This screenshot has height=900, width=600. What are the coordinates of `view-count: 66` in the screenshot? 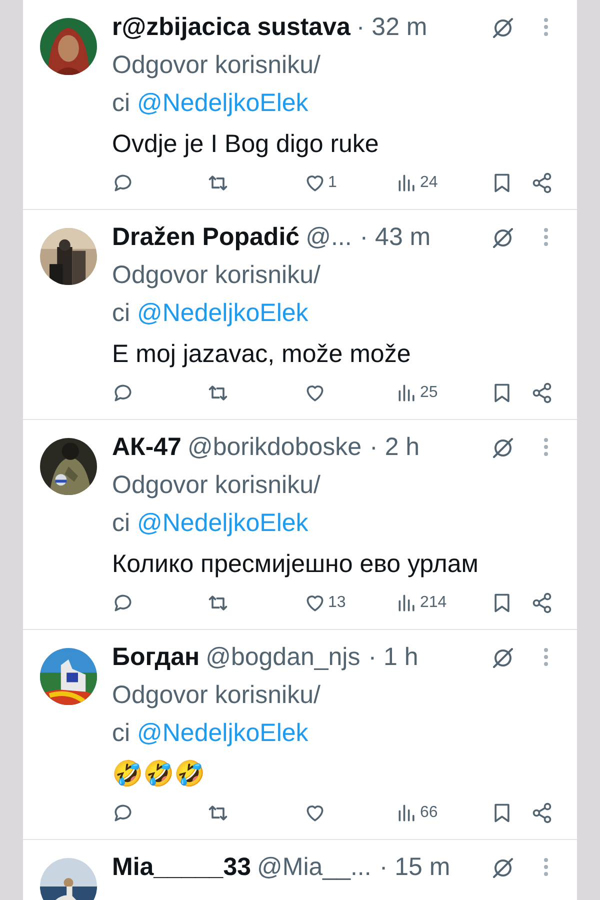 It's located at (429, 813).